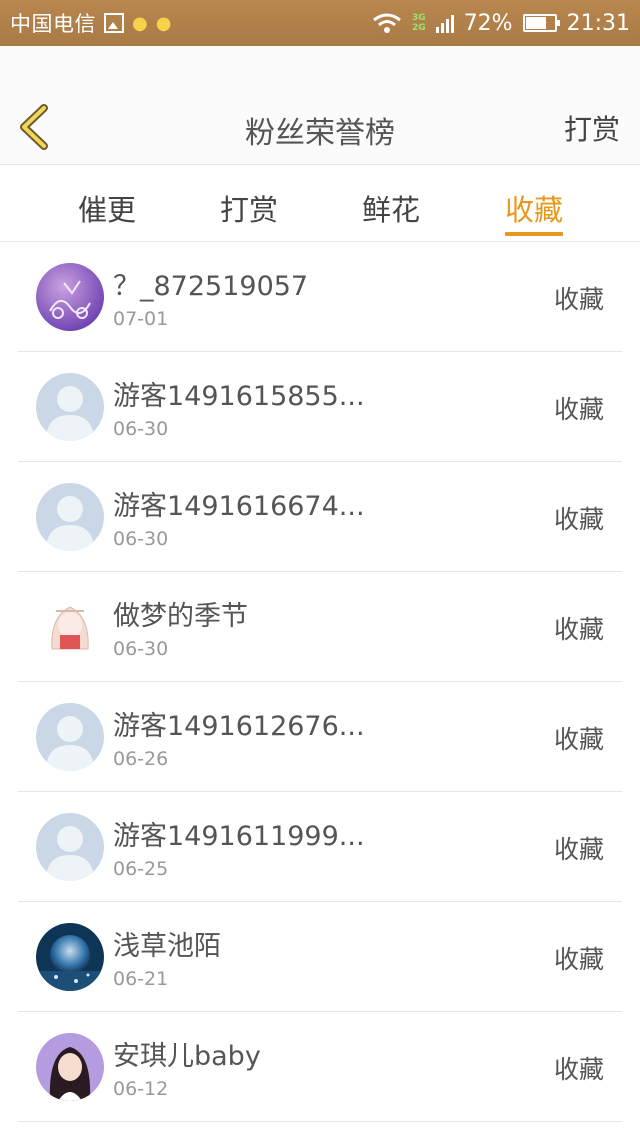 This screenshot has width=640, height=1138. What do you see at coordinates (320, 627) in the screenshot?
I see `list-item: 做梦的季节 06-30 收藏` at bounding box center [320, 627].